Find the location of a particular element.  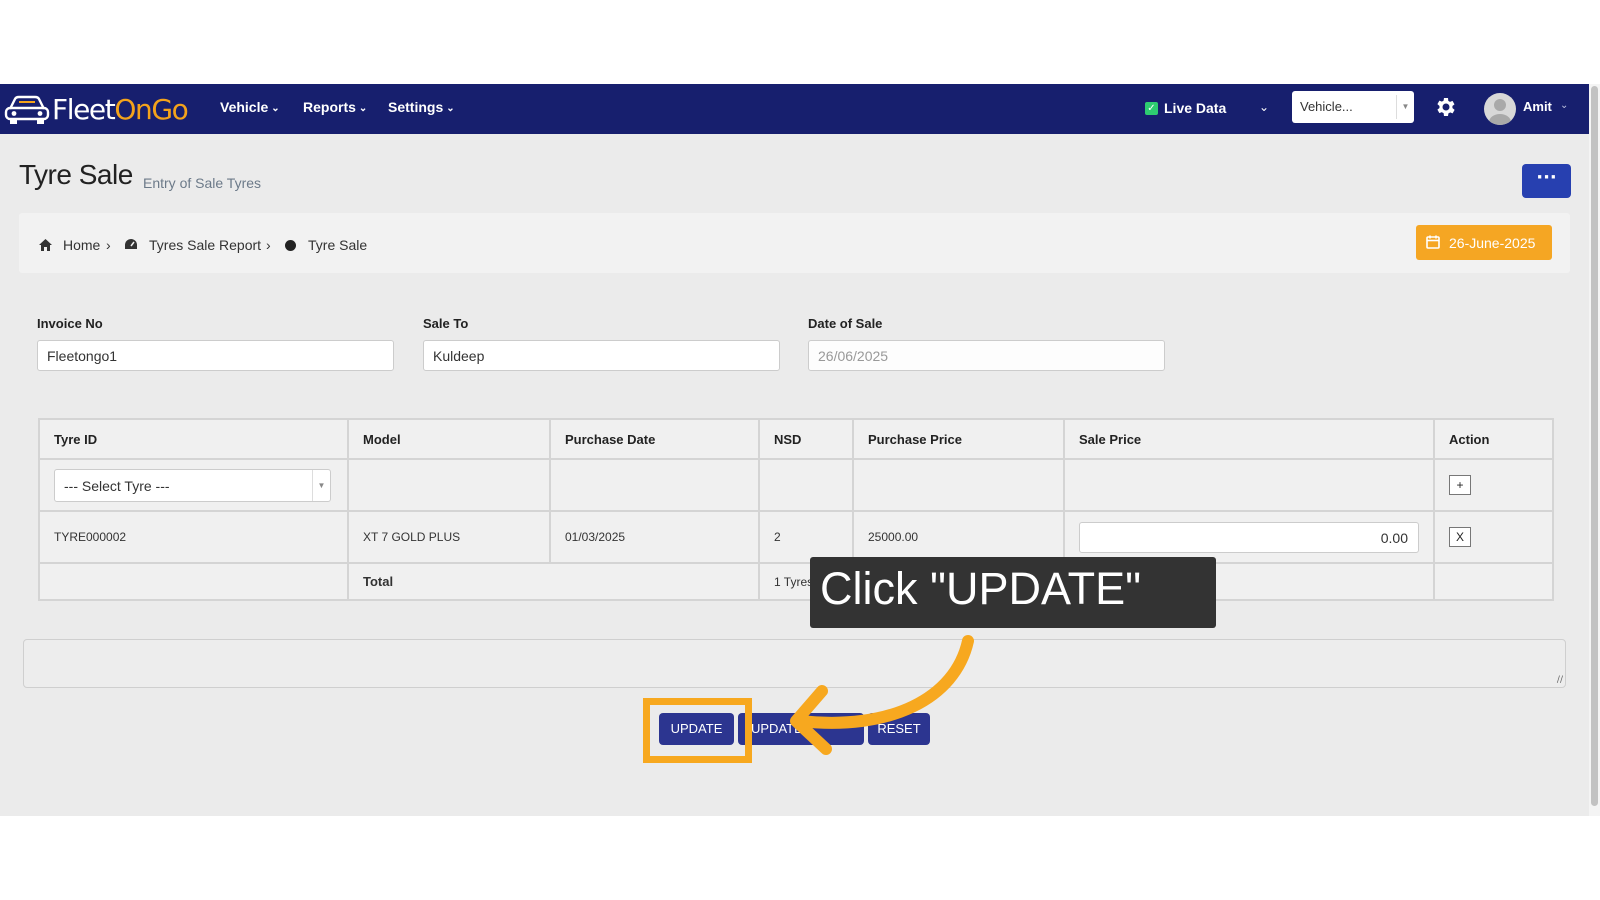

add-row-button: + is located at coordinates (1460, 485).